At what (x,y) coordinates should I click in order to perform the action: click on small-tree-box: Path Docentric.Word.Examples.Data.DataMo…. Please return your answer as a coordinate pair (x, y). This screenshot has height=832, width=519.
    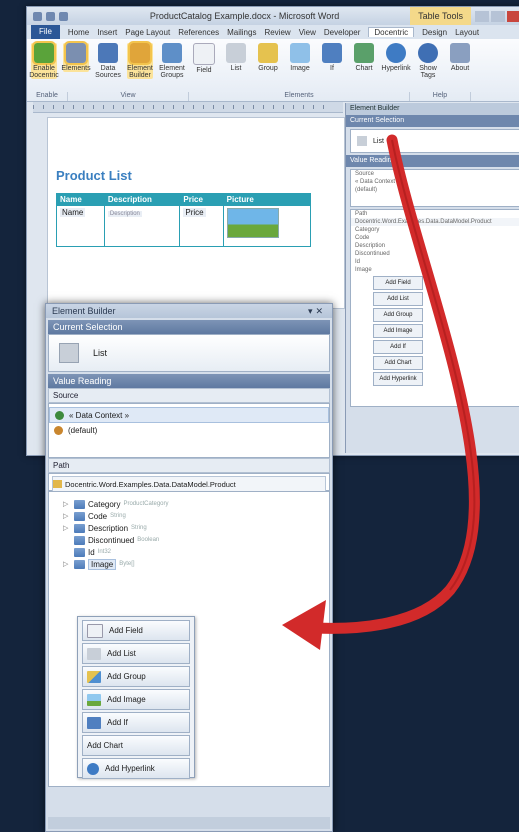
    Looking at the image, I should click on (434, 308).